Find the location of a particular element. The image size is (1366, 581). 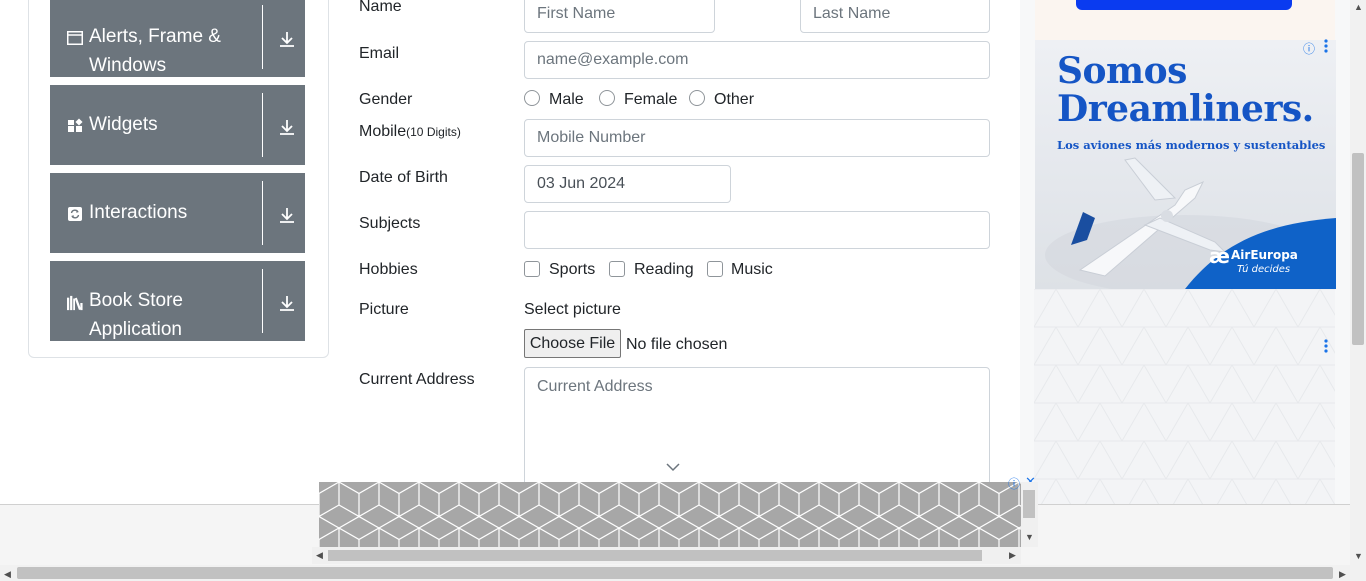

hobby-music-checkbox is located at coordinates (715, 269).